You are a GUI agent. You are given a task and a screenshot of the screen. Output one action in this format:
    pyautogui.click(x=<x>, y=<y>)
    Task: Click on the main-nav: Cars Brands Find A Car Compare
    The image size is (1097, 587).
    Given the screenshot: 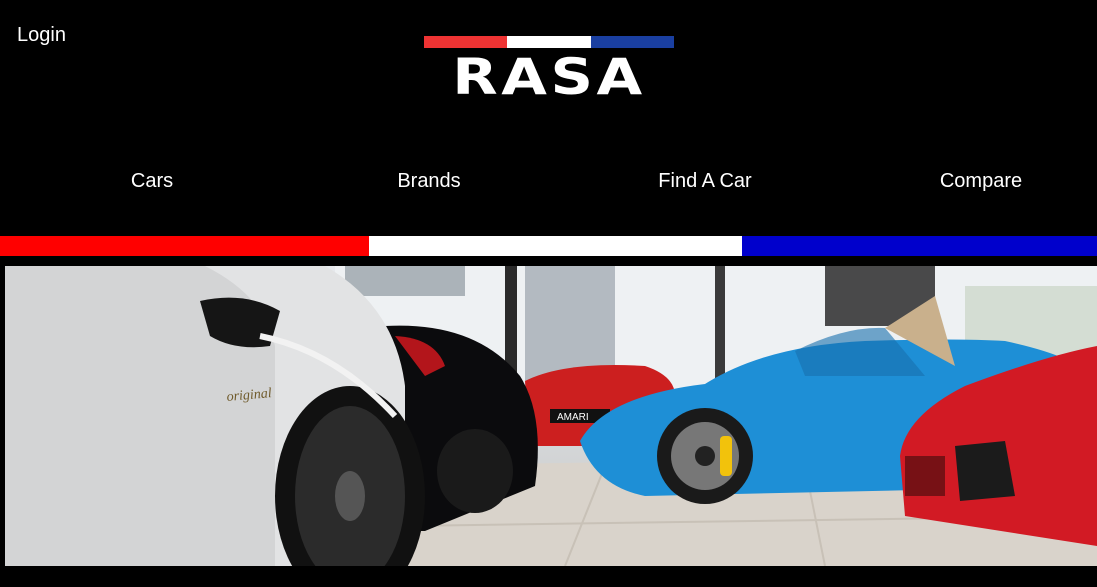 What is the action you would take?
    pyautogui.click(x=548, y=186)
    